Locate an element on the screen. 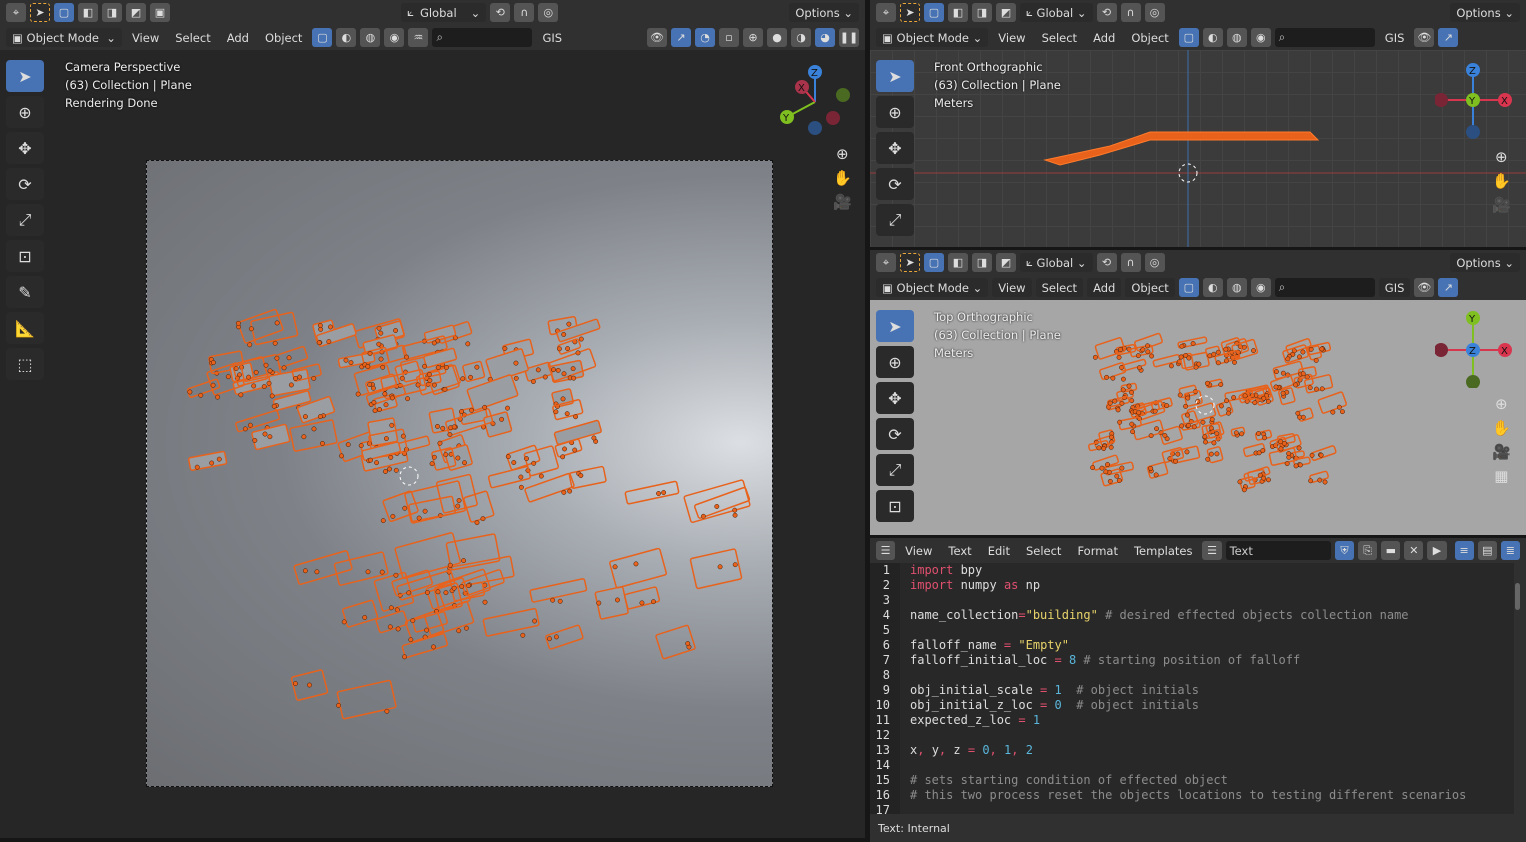 The image size is (1526, 842). code-line: 2 import numpy as np is located at coordinates (1192, 585).